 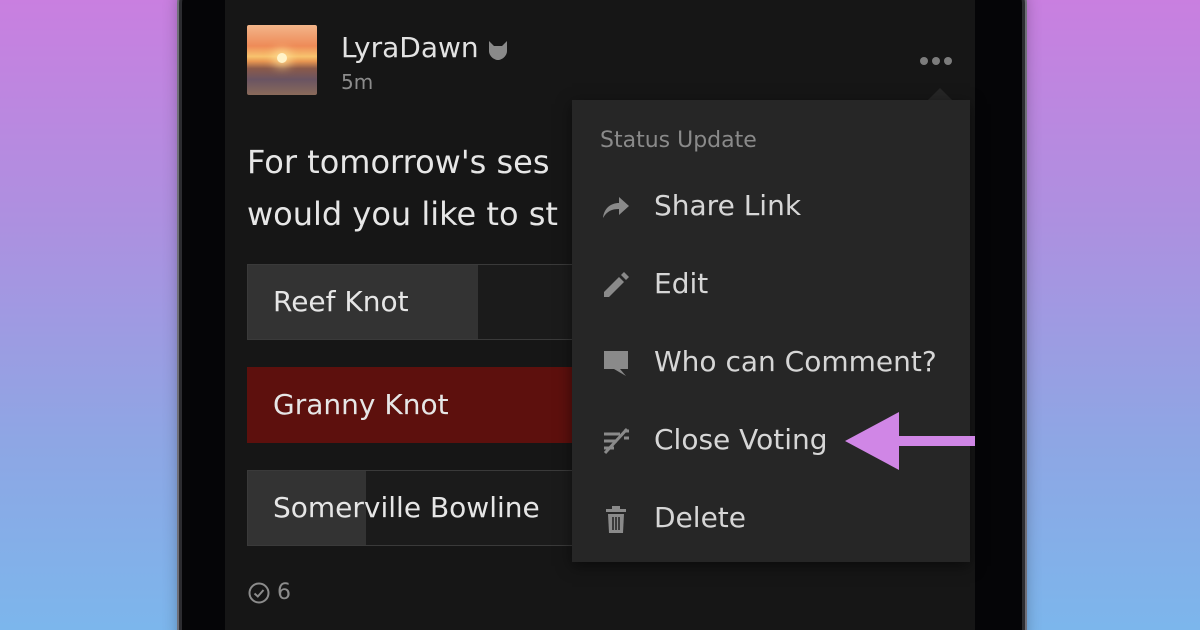 What do you see at coordinates (341, 301) in the screenshot?
I see `poll-option-label: Reef Knot` at bounding box center [341, 301].